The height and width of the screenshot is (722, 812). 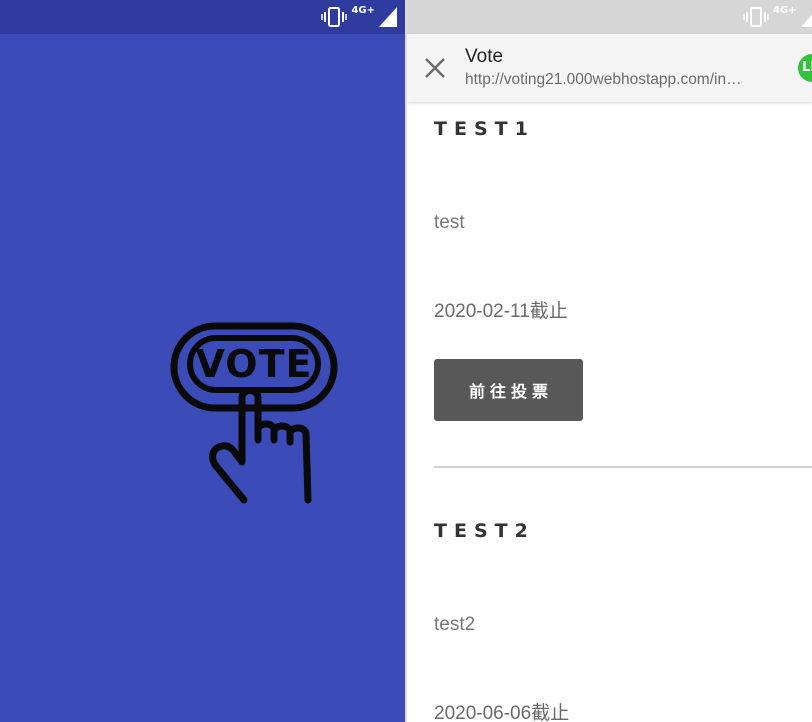 I want to click on poll-title: TEST1, so click(x=484, y=129).